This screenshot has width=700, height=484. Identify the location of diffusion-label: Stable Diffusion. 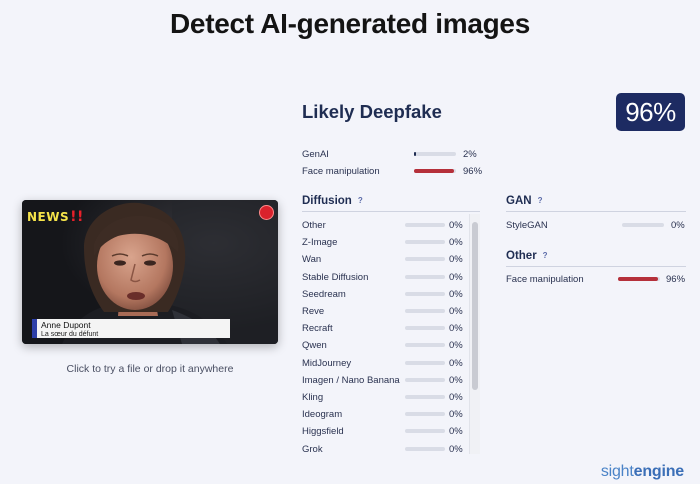
(335, 277).